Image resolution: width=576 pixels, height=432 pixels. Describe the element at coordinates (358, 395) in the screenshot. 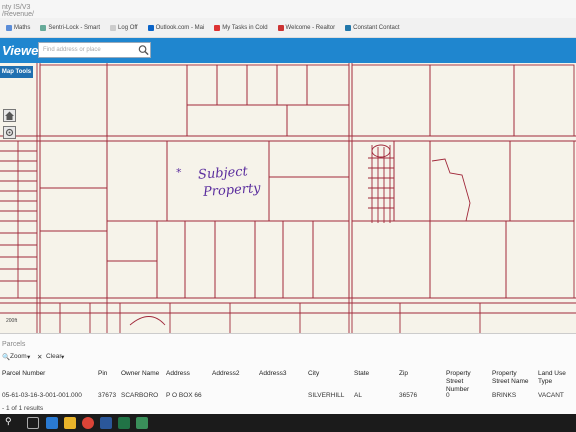

I see `cell-state: AL` at that location.